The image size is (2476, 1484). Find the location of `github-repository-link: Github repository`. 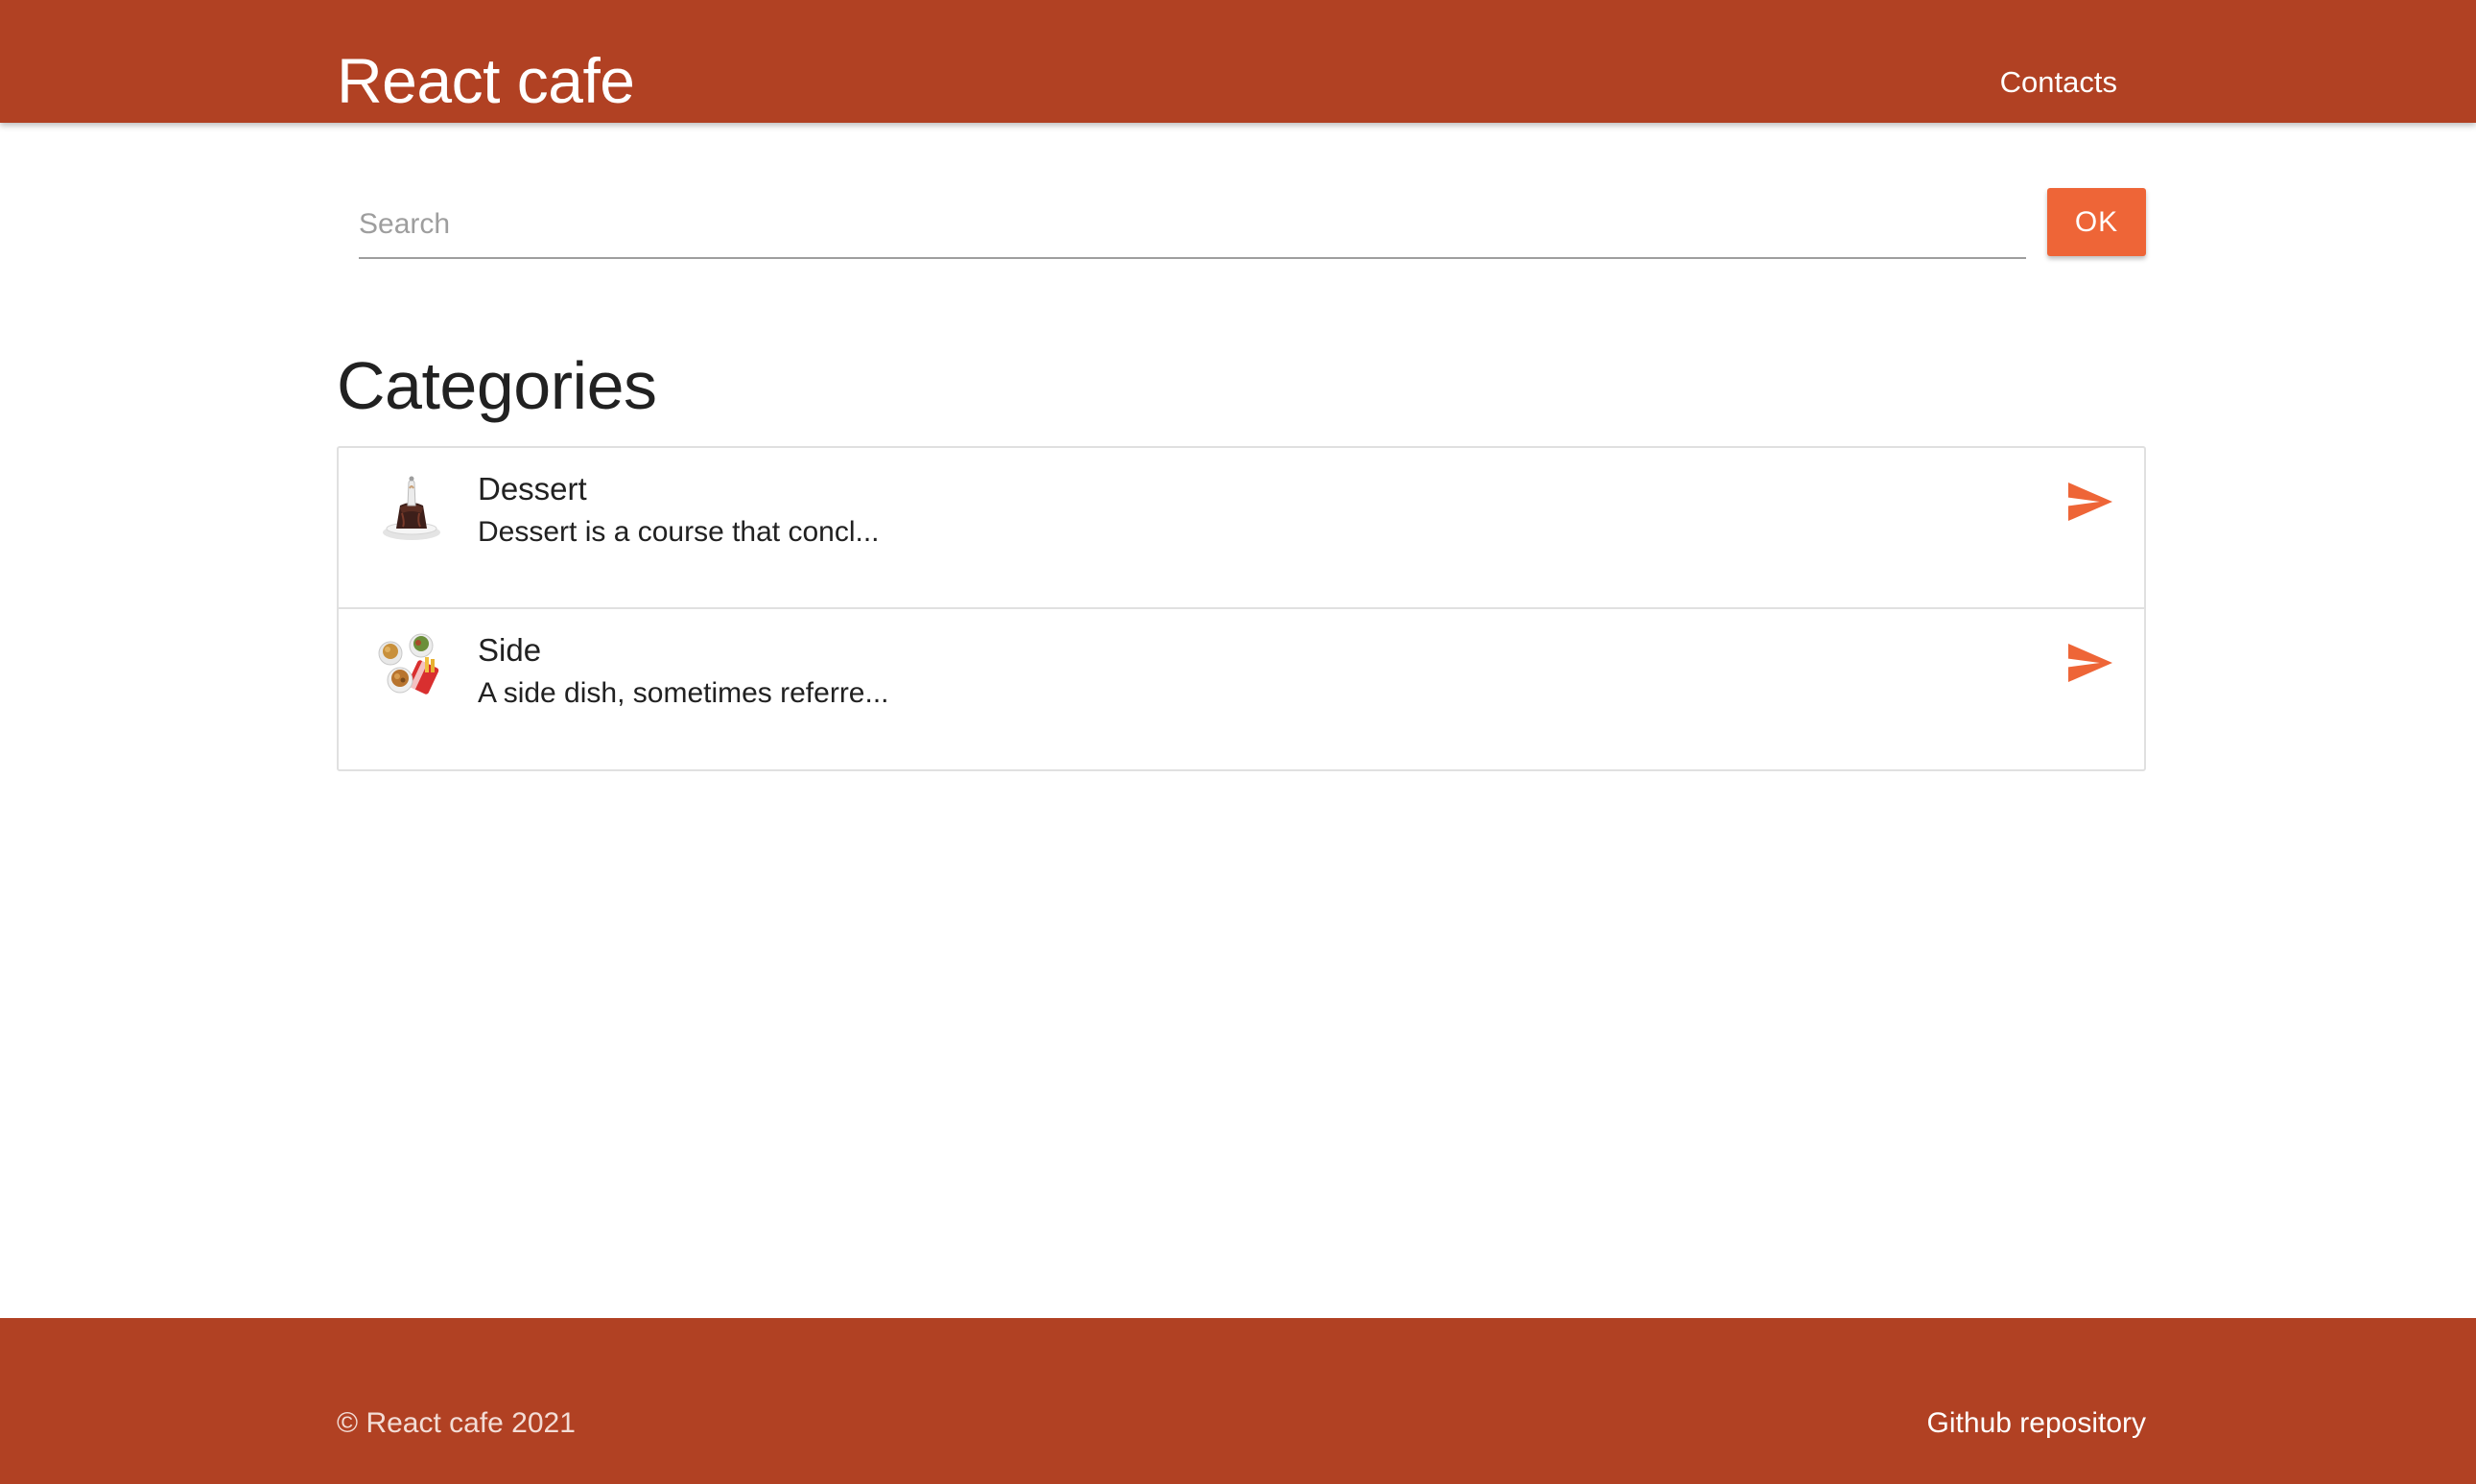

github-repository-link: Github repository is located at coordinates (2036, 1424).